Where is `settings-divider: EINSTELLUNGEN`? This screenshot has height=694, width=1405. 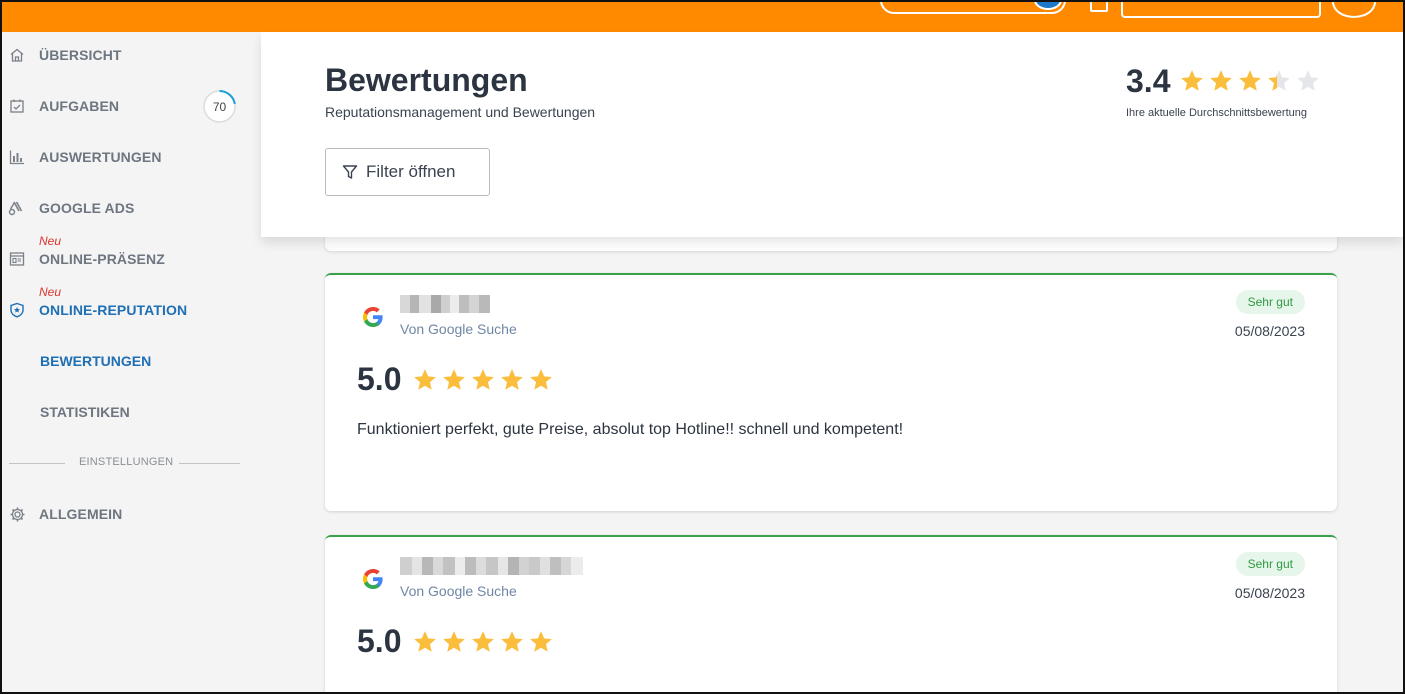
settings-divider: EINSTELLUNGEN is located at coordinates (124, 462).